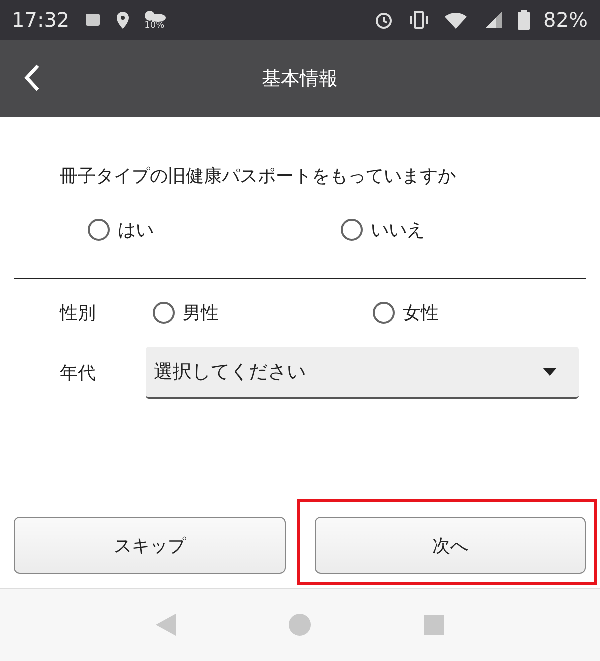  I want to click on location-pin-icon, so click(123, 20).